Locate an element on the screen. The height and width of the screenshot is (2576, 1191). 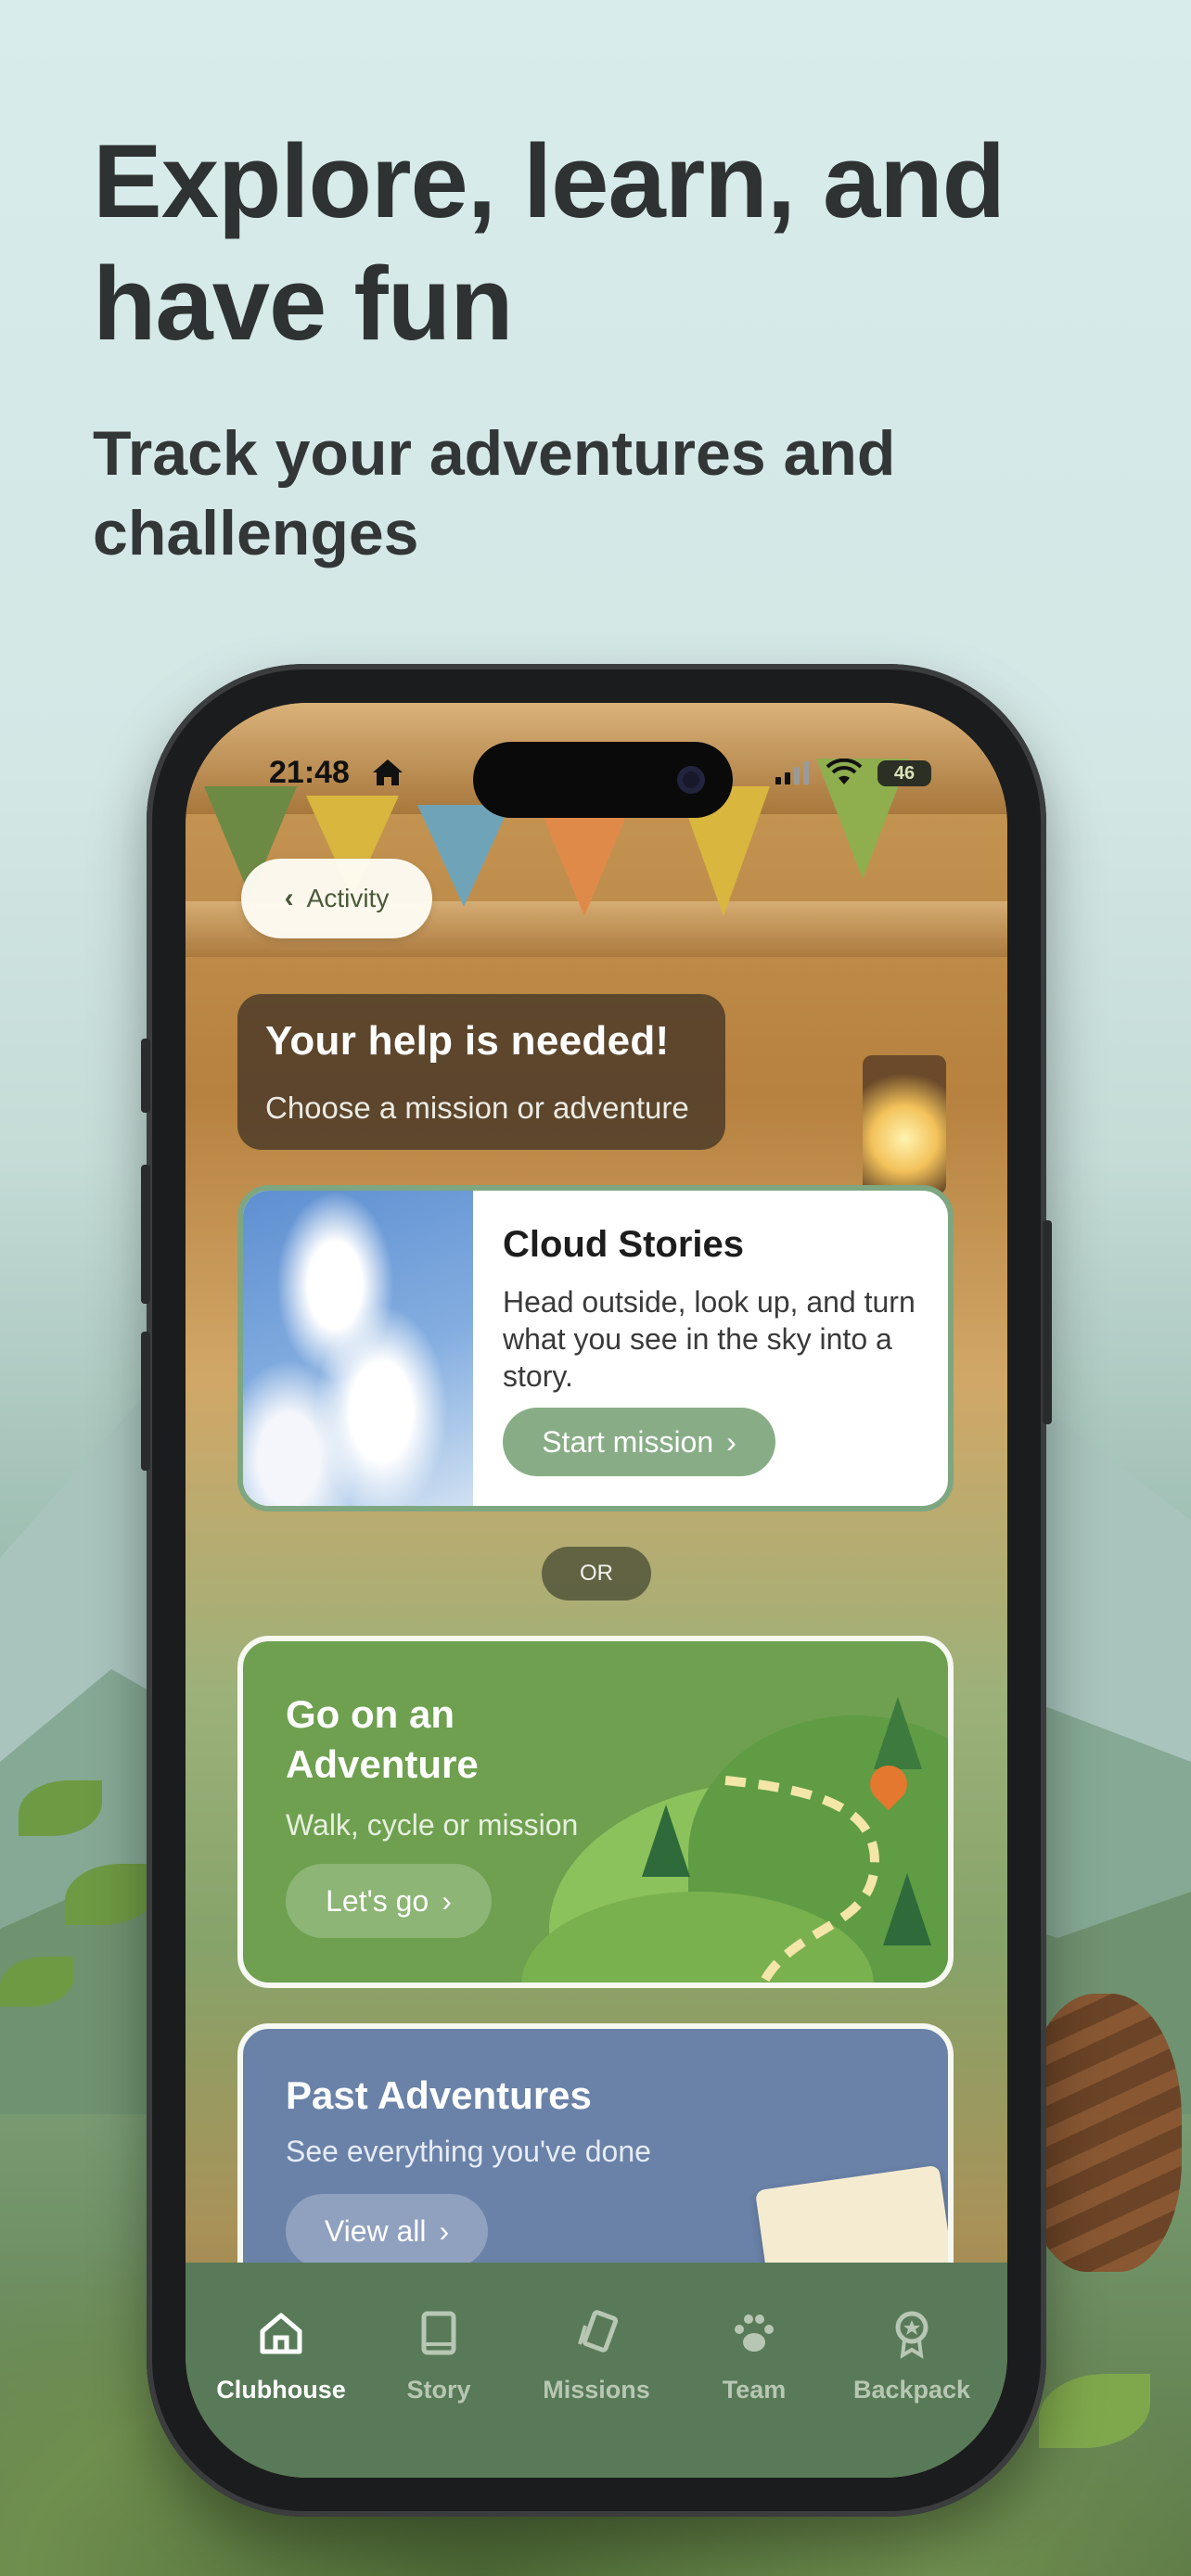
view-all-button: View all › is located at coordinates (387, 2231).